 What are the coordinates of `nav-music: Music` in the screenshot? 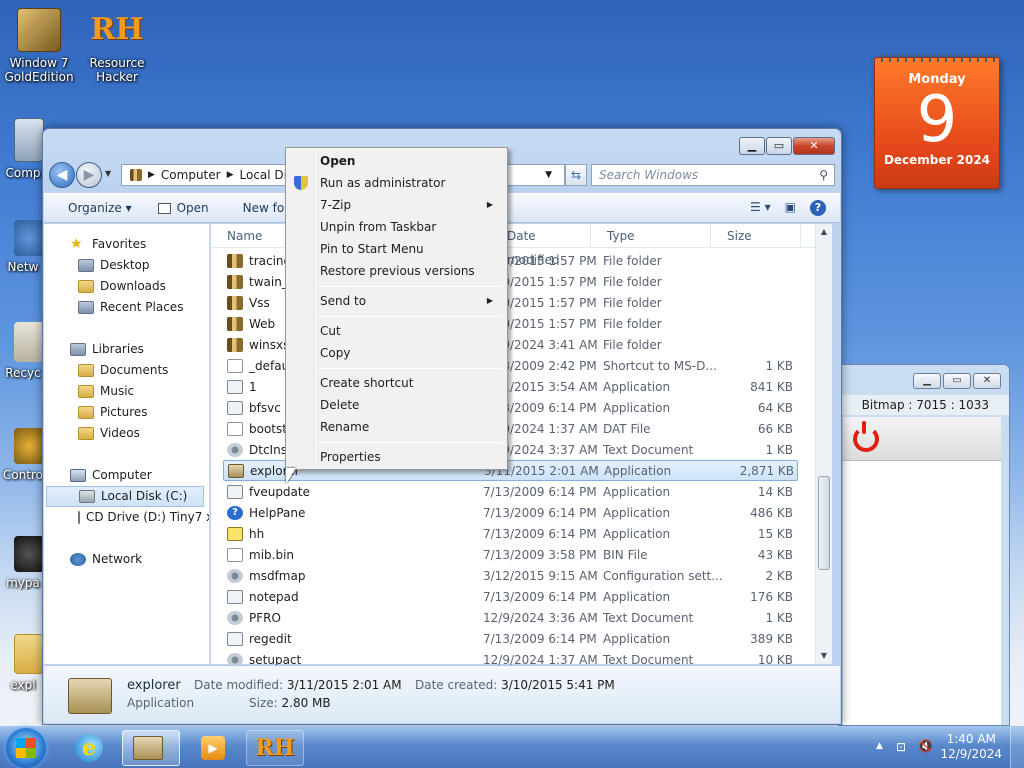 It's located at (126, 391).